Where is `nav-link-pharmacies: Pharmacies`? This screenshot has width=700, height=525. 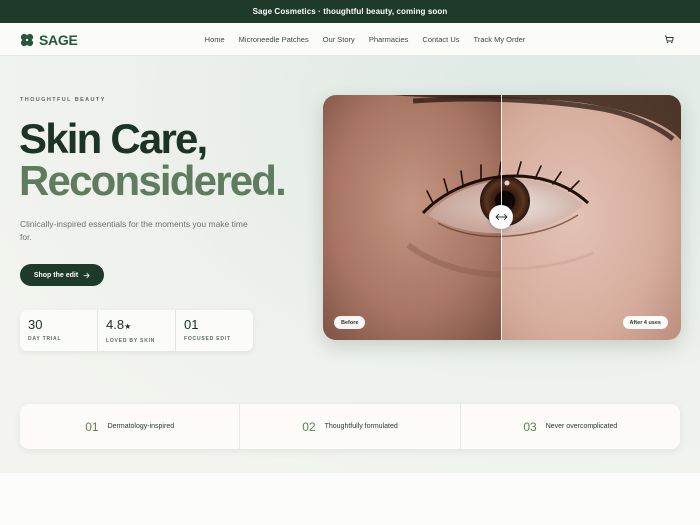 nav-link-pharmacies: Pharmacies is located at coordinates (389, 39).